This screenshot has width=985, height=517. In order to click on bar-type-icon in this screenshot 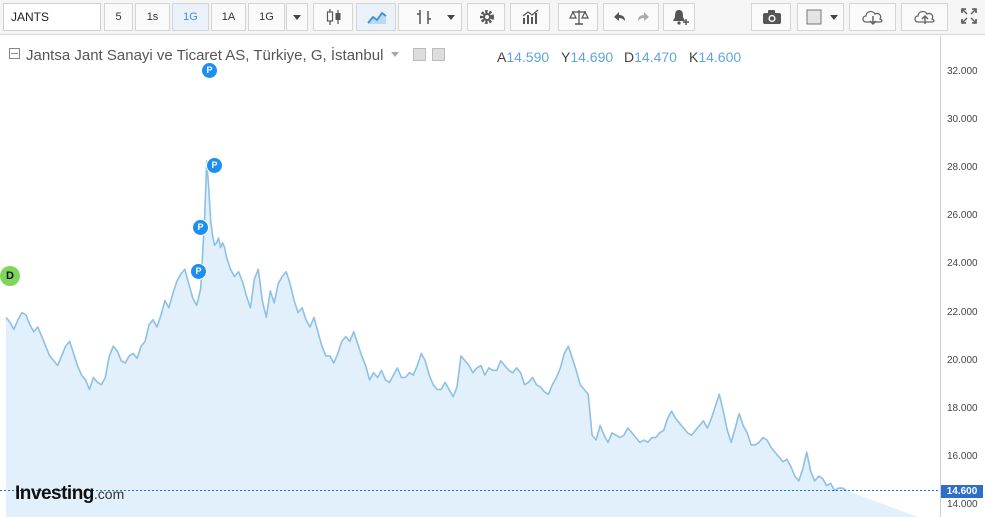, I will do `click(424, 17)`.